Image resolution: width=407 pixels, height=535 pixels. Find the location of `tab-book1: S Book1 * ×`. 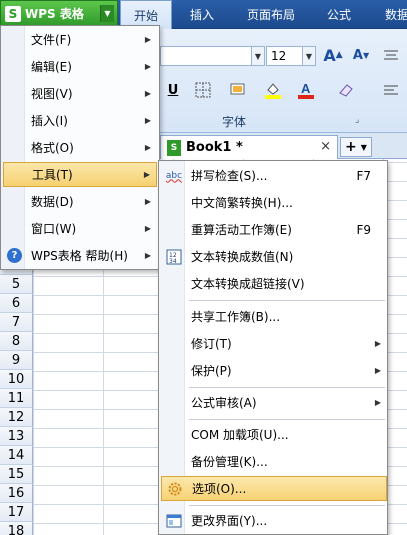

tab-book1: S Book1 * × is located at coordinates (249, 147).